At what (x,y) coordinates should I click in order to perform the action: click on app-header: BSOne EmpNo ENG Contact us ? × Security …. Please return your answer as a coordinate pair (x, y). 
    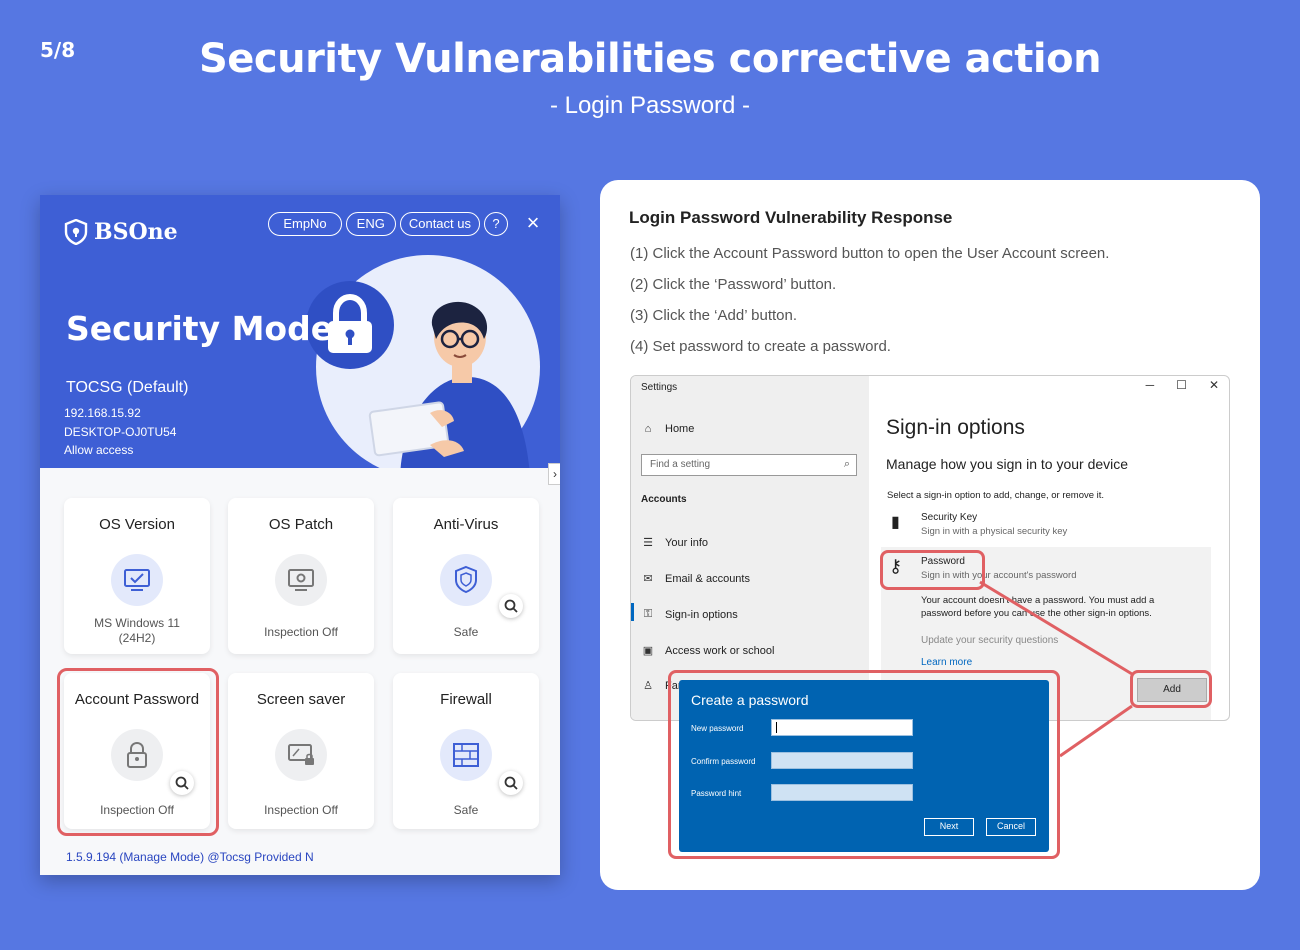
    Looking at the image, I should click on (300, 331).